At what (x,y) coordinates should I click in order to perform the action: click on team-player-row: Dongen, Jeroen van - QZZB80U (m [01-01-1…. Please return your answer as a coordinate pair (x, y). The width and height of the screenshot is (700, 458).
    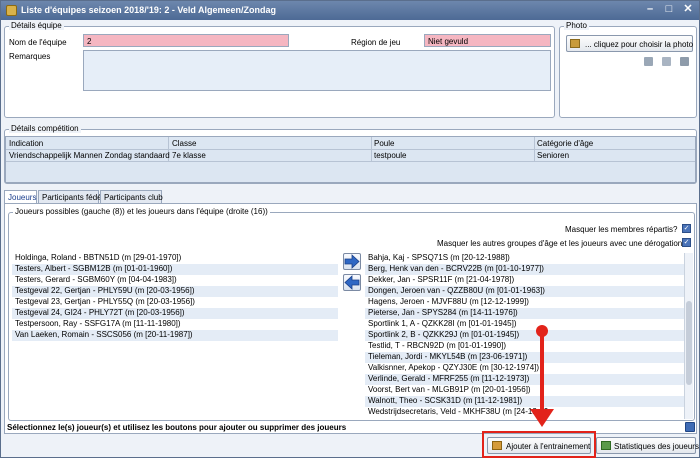
    Looking at the image, I should click on (524, 291).